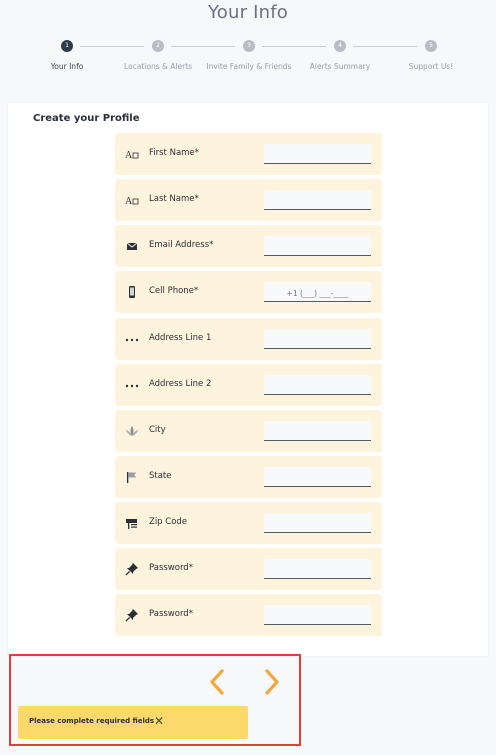 The image size is (496, 755). I want to click on step-3-dot: 3, so click(249, 46).